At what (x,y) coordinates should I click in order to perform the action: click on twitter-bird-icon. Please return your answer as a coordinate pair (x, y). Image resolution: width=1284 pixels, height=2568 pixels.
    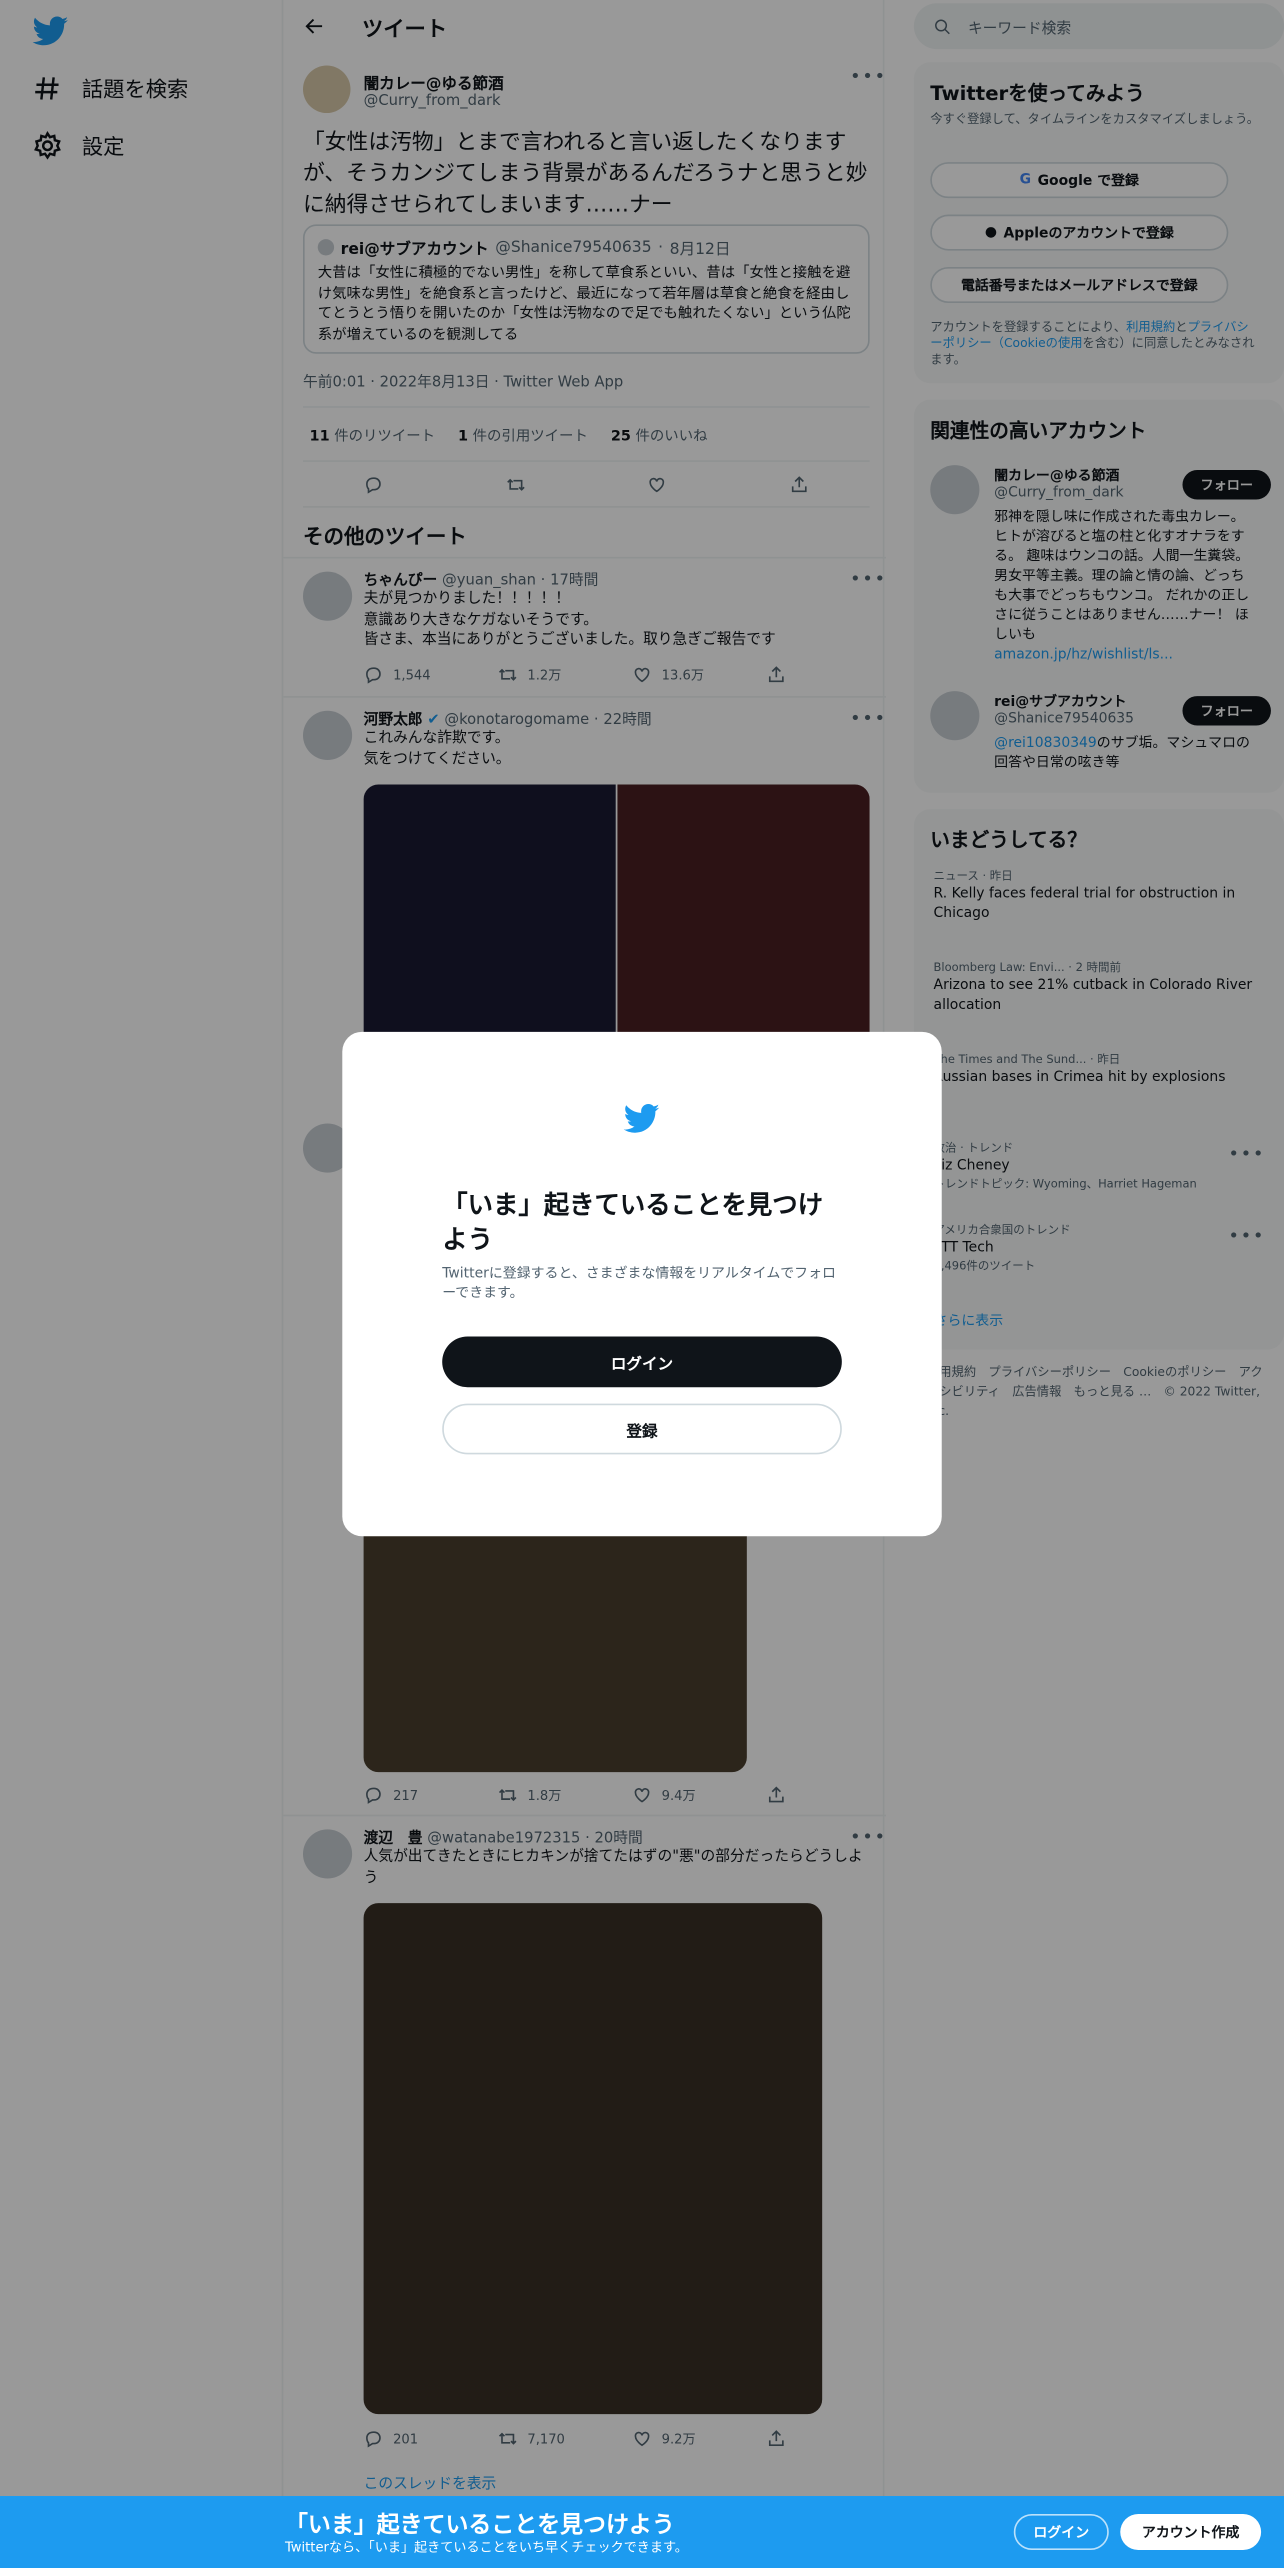
    Looking at the image, I should click on (641, 1118).